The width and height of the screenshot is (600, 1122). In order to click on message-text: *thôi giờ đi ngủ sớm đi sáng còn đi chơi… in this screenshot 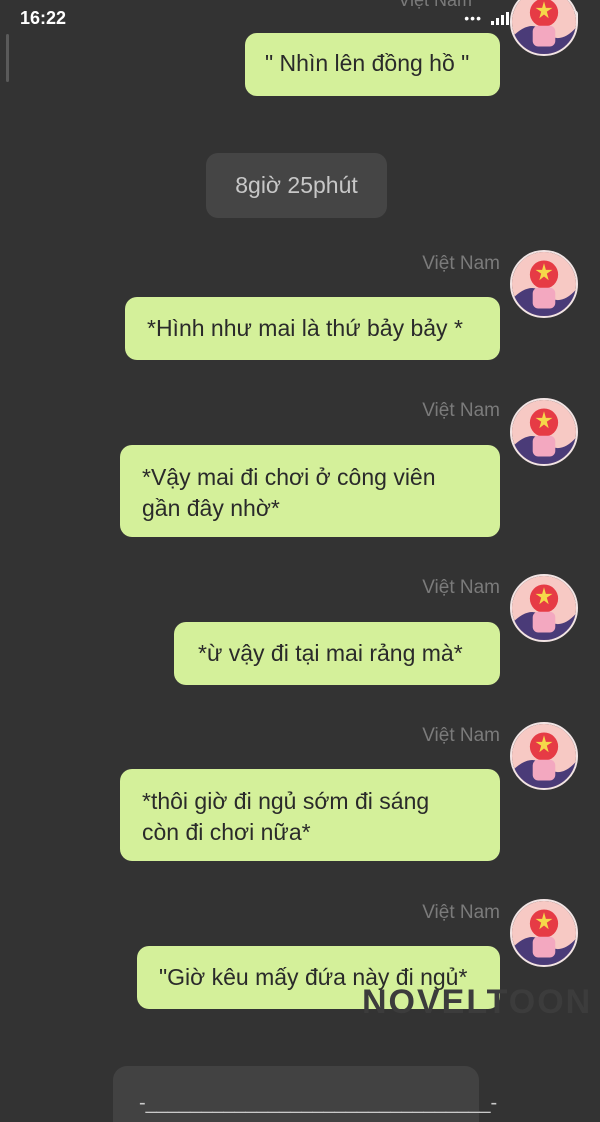, I will do `click(286, 816)`.